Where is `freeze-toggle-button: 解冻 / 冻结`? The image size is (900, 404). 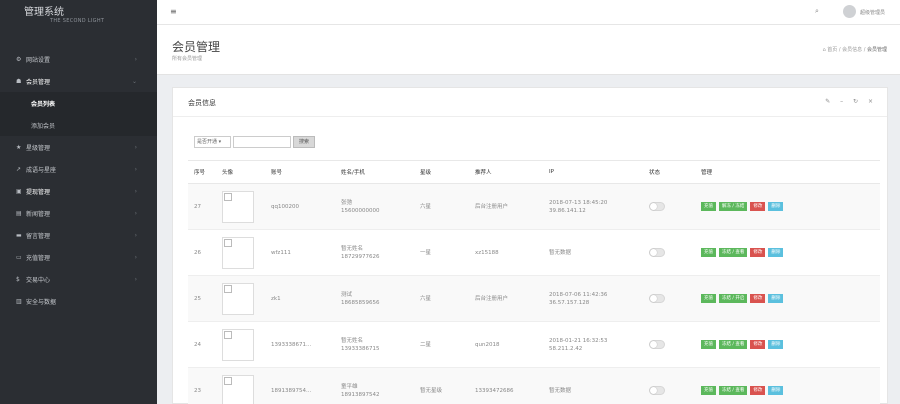
freeze-toggle-button: 解冻 / 冻结 is located at coordinates (733, 206).